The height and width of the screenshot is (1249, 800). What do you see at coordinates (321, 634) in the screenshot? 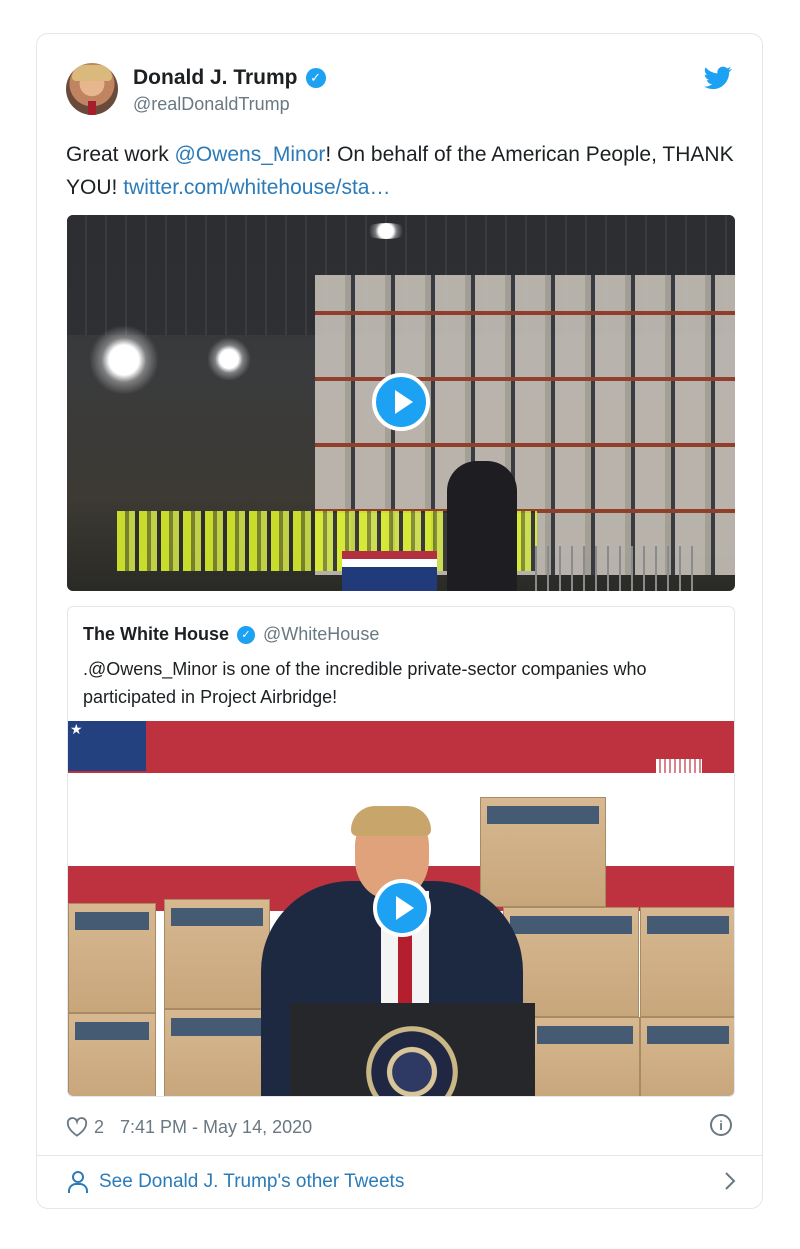
I see `quoted-author-handle: @WhiteHouse` at bounding box center [321, 634].